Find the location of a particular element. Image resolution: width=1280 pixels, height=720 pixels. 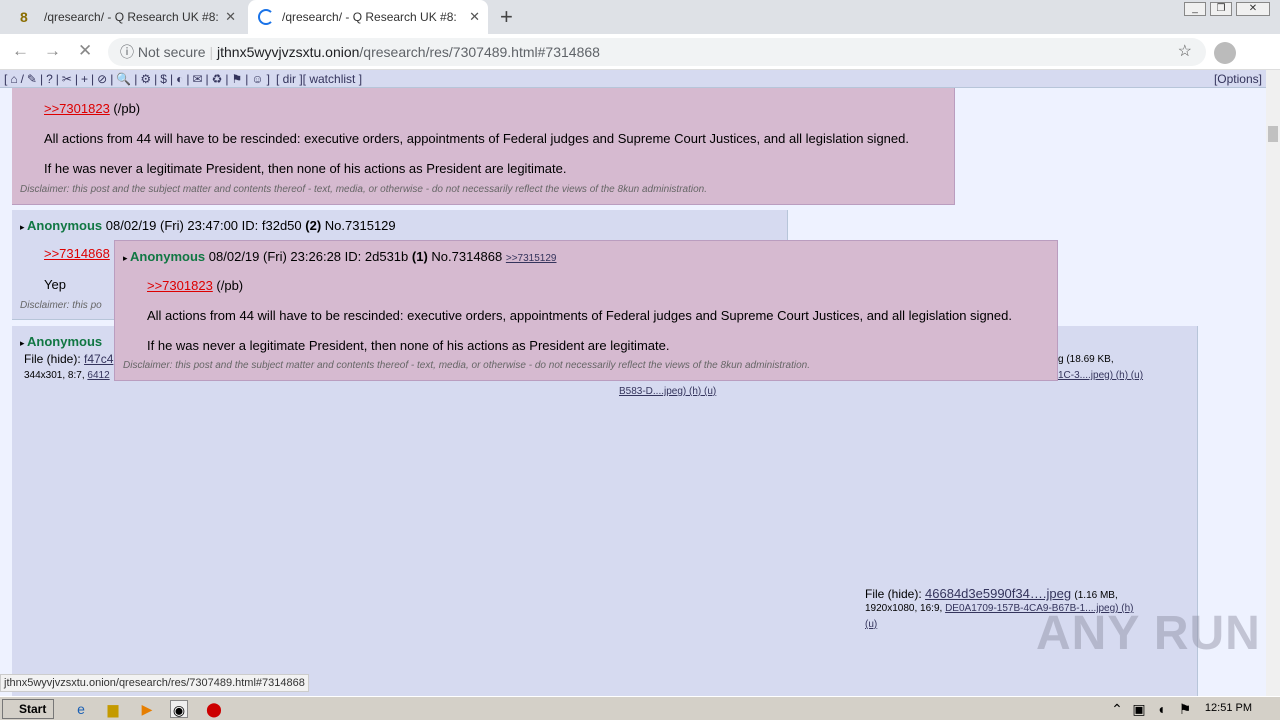

file-dims: 344x301, 8:7, 6412 is located at coordinates (67, 375).